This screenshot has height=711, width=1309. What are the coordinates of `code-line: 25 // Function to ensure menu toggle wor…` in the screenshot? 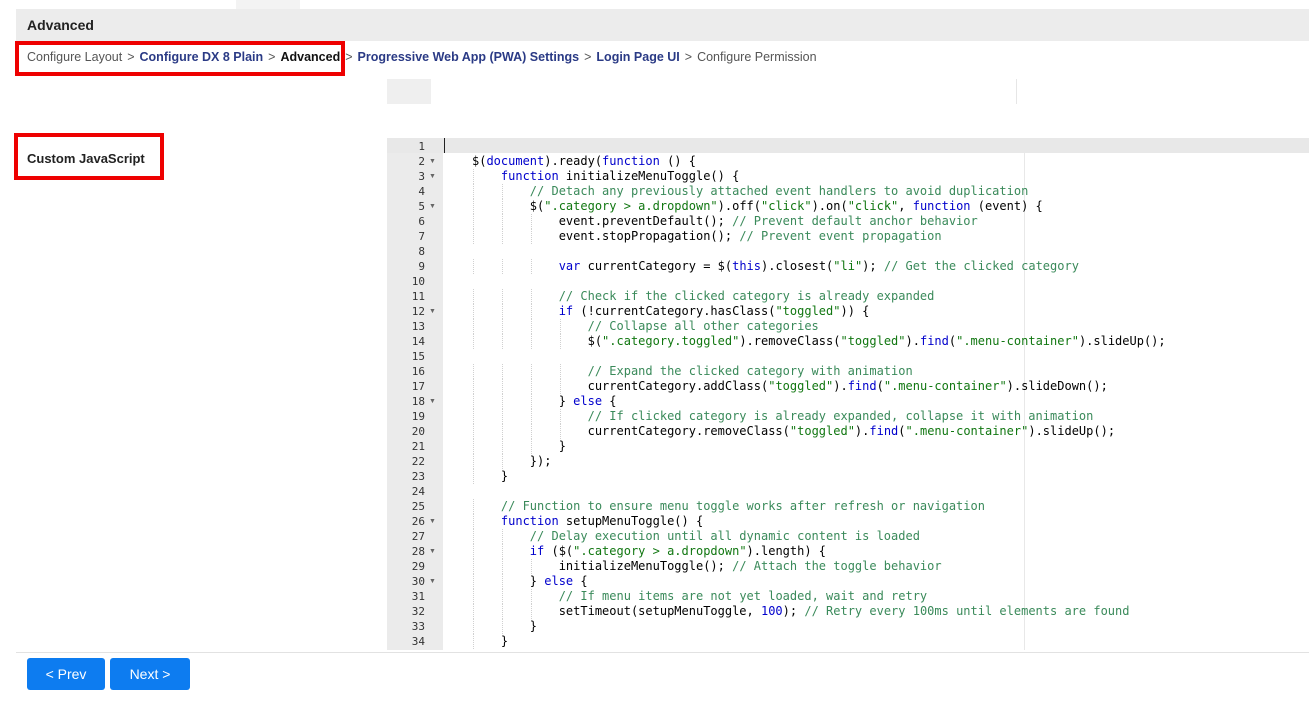 It's located at (848, 506).